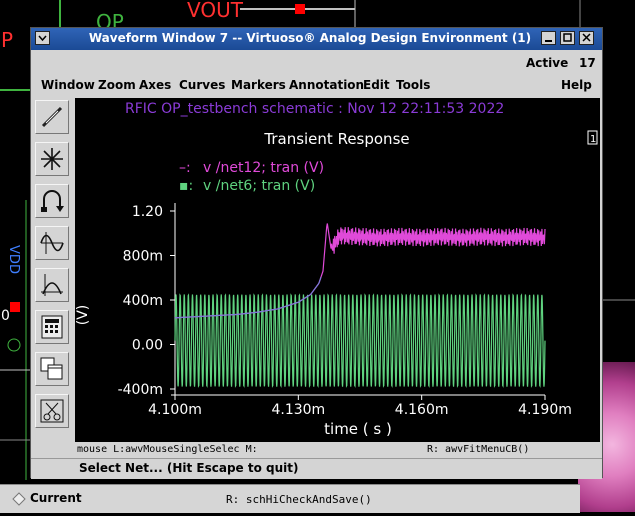 The width and height of the screenshot is (635, 516). I want to click on legend-series2: v /net6; tran (V), so click(259, 186).